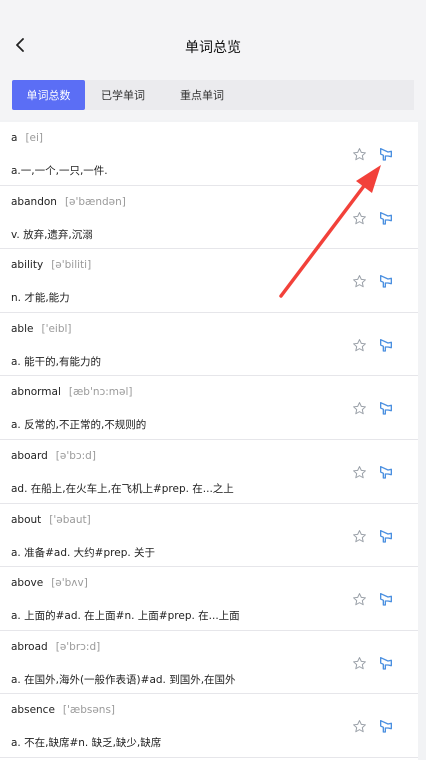 The width and height of the screenshot is (426, 760). I want to click on word-phonetic: [ei], so click(34, 138).